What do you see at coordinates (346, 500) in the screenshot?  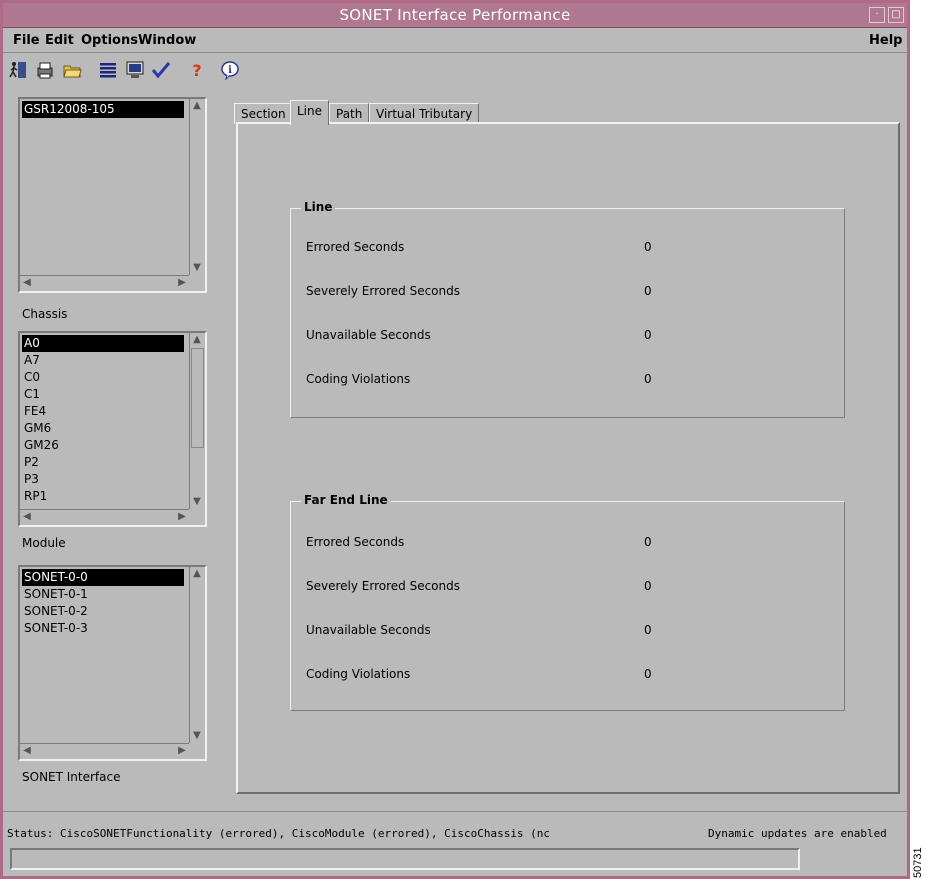 I see `far-end-line-group-title: Far End Line` at bounding box center [346, 500].